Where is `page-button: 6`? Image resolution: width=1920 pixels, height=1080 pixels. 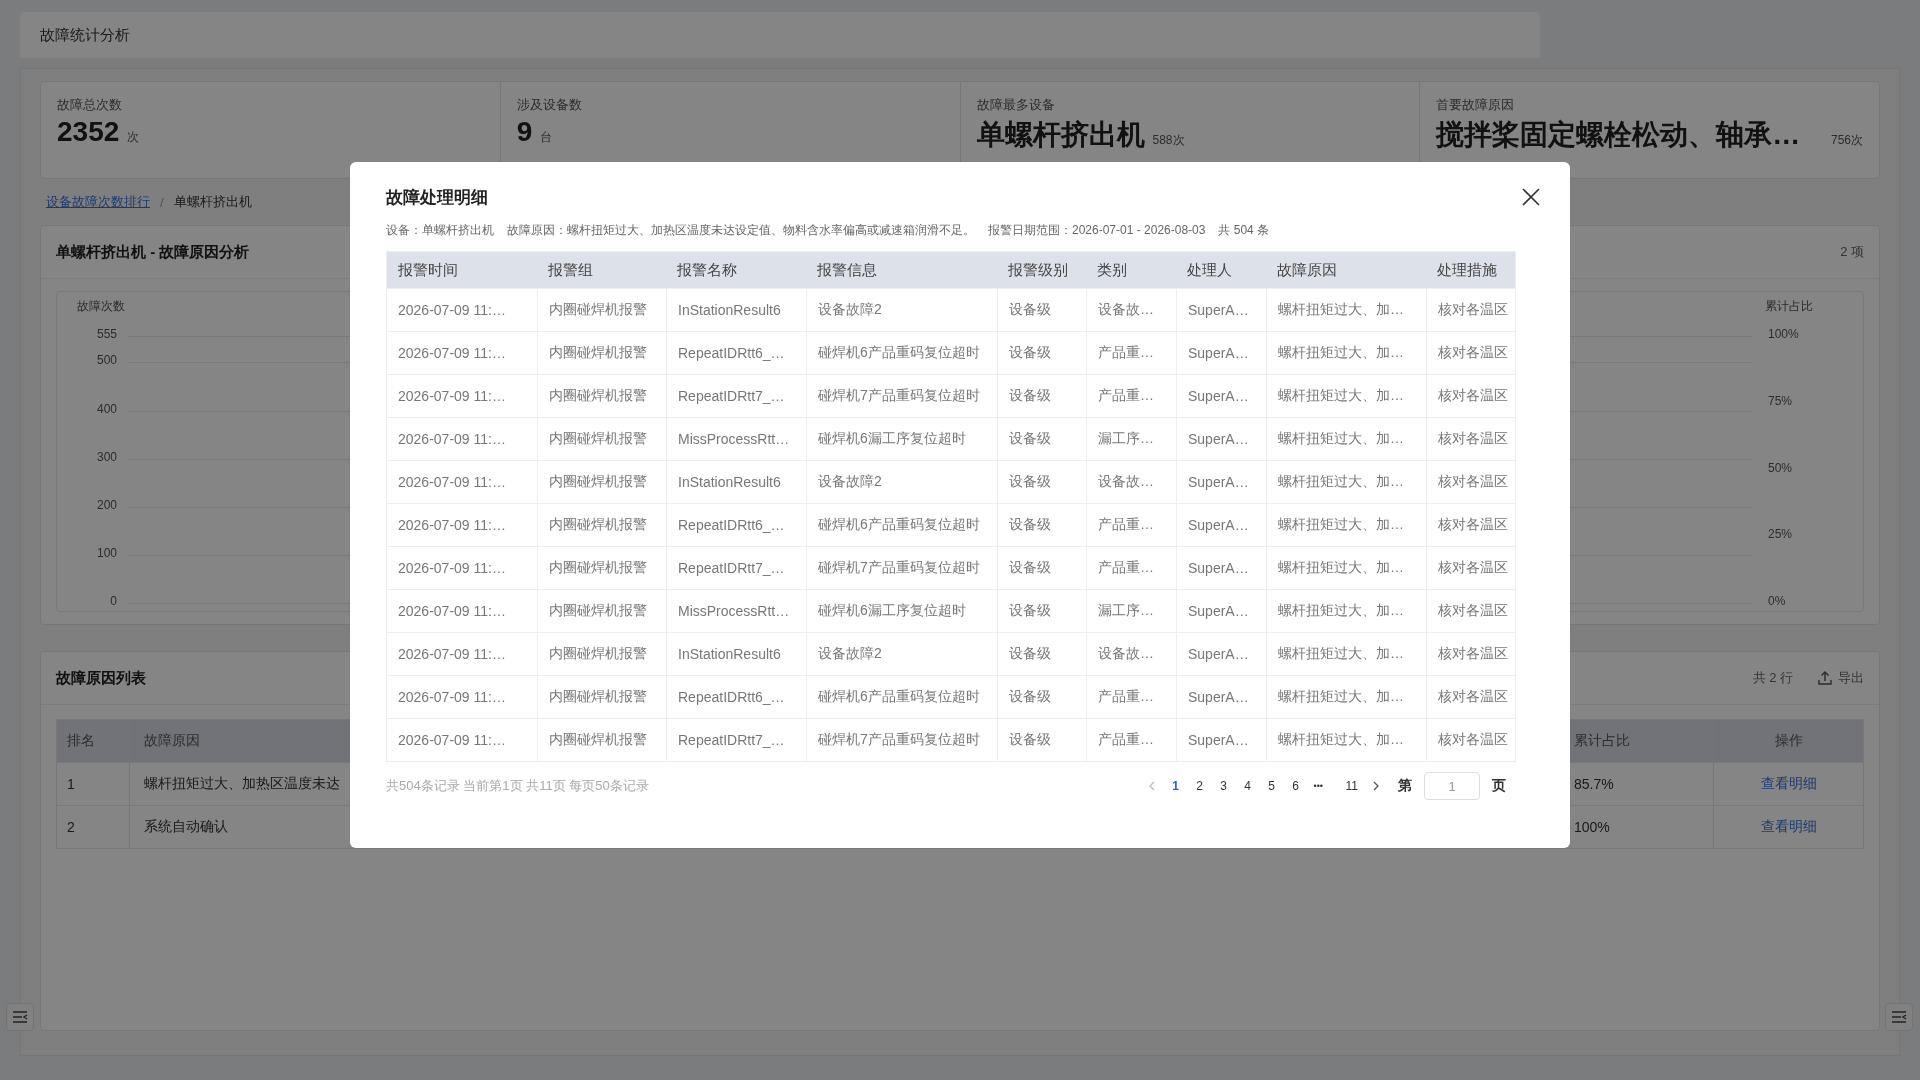
page-button: 6 is located at coordinates (1295, 786).